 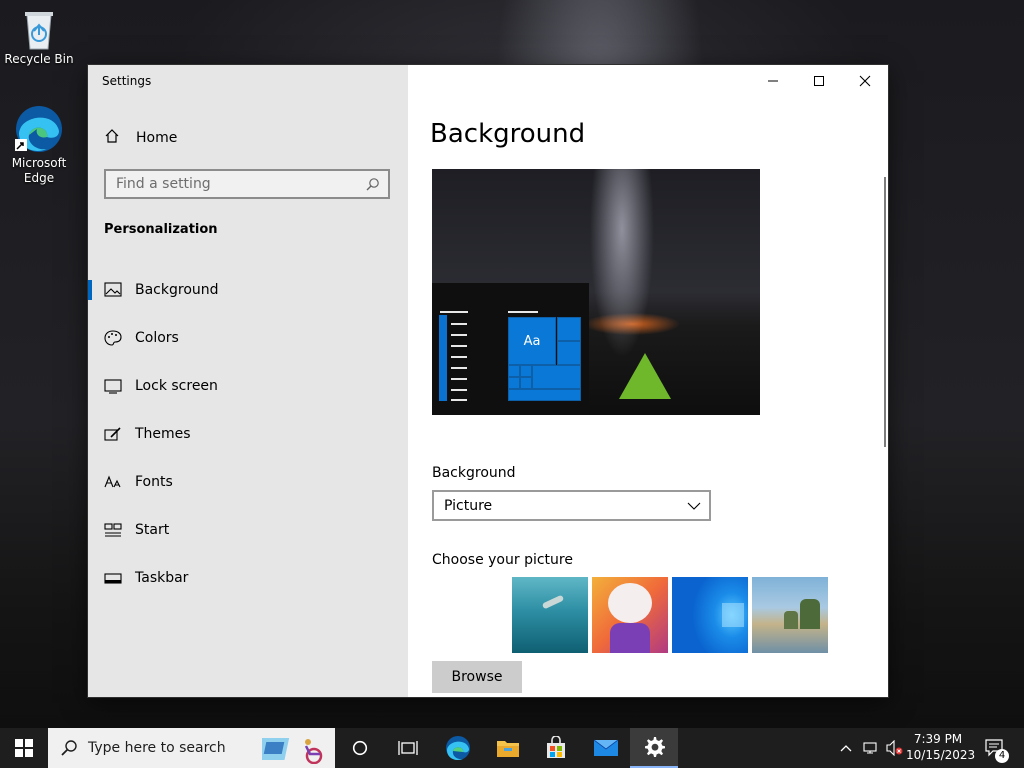 I want to click on clock-date: 10/15/2023, so click(x=941, y=755).